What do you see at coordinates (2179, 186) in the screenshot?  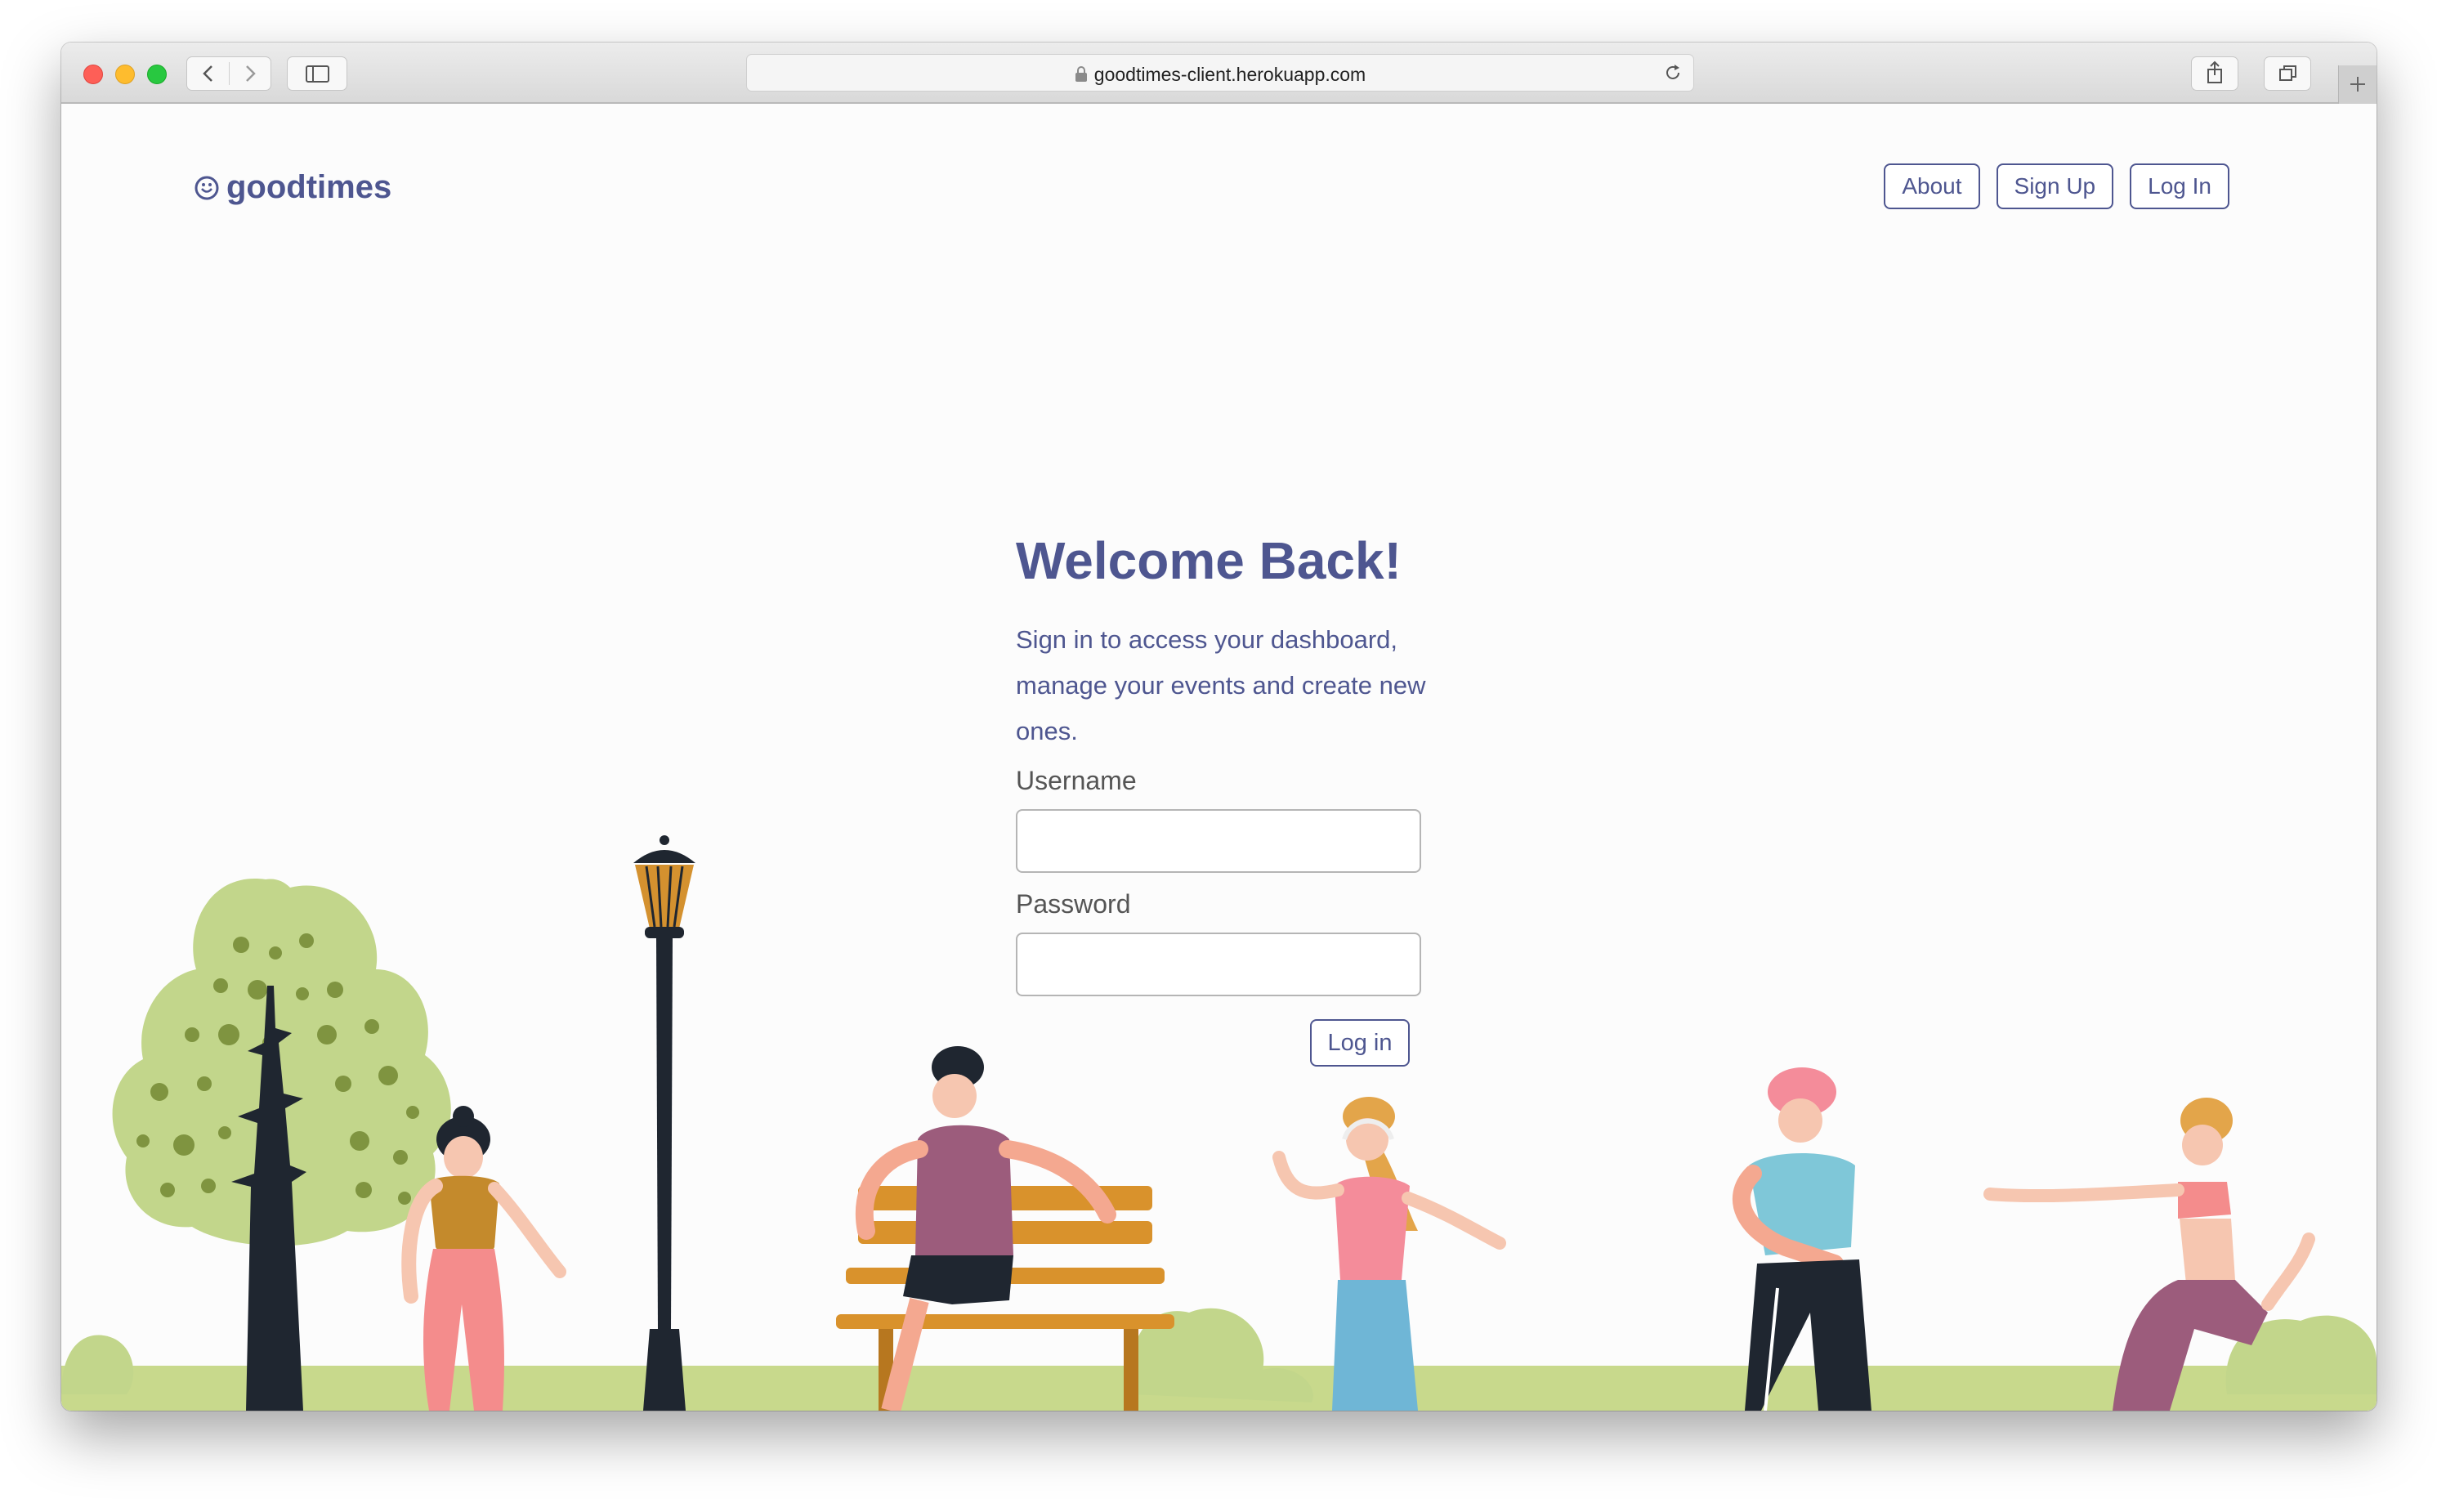 I see `login-link: Log In` at bounding box center [2179, 186].